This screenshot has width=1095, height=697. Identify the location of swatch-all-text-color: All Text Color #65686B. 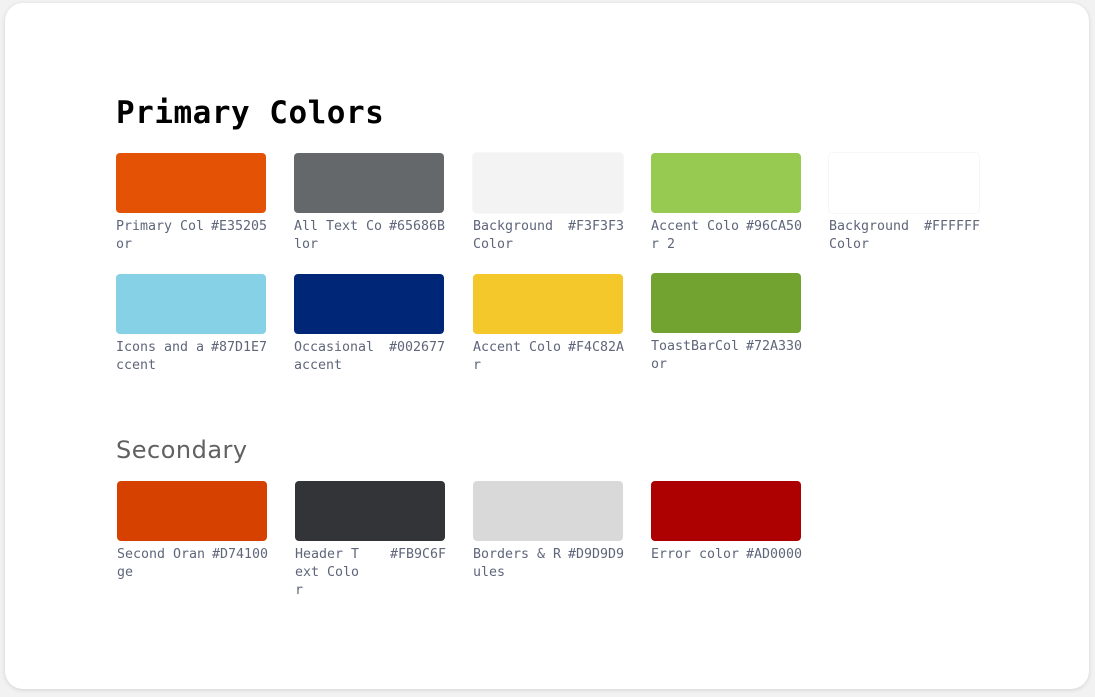
(369, 203).